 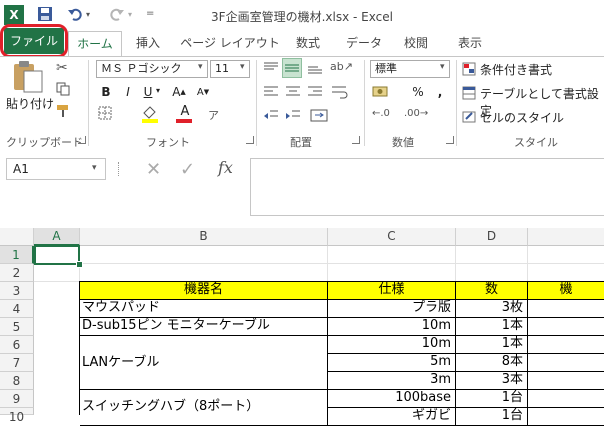 What do you see at coordinates (410, 69) in the screenshot?
I see `number-format-dropdown: 標準` at bounding box center [410, 69].